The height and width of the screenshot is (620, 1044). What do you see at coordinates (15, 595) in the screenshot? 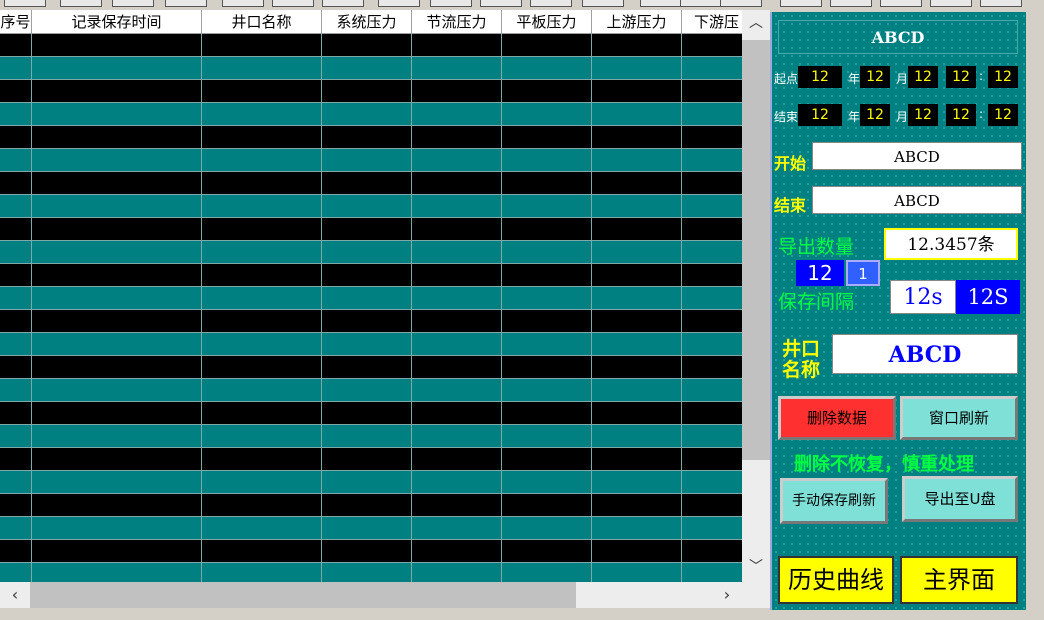
I see `scroll-left-icon: ‹` at bounding box center [15, 595].